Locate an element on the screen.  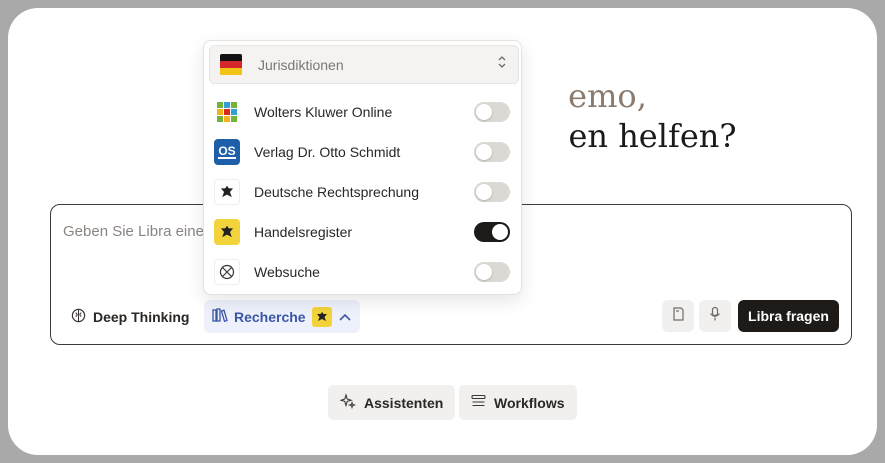
source-label: Deutsche Rechtsprechung is located at coordinates (336, 192).